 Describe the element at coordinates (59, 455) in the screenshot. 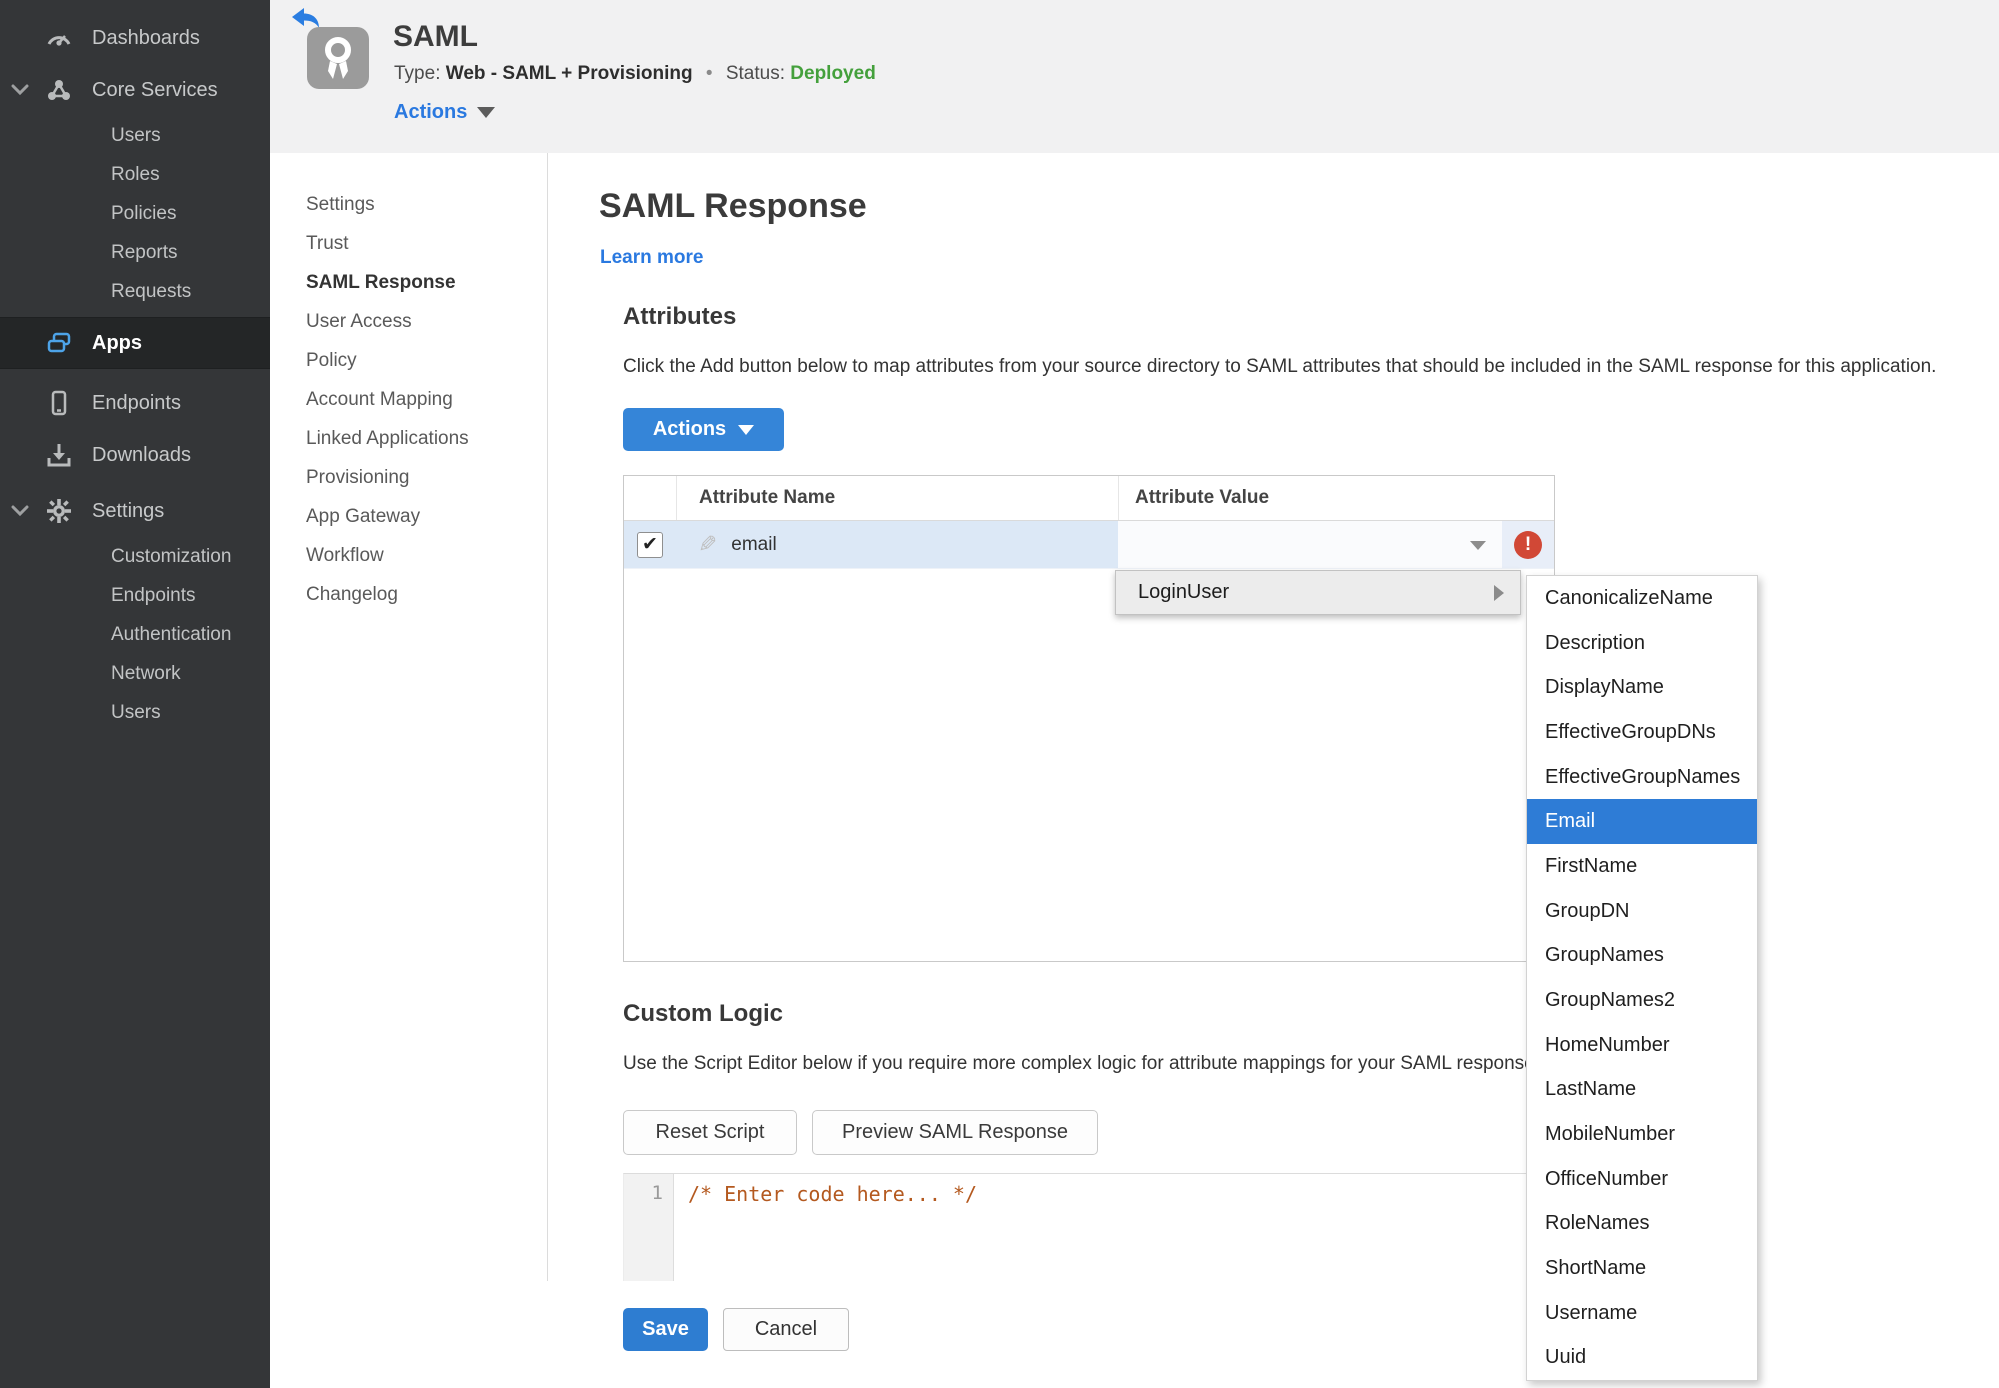

I see `downloads-icon` at that location.